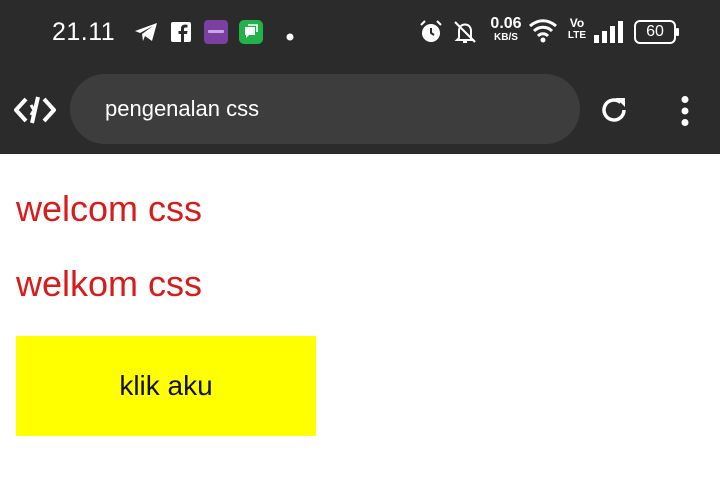 The image size is (720, 490). What do you see at coordinates (109, 283) in the screenshot?
I see `heading-welkom: welkom css` at bounding box center [109, 283].